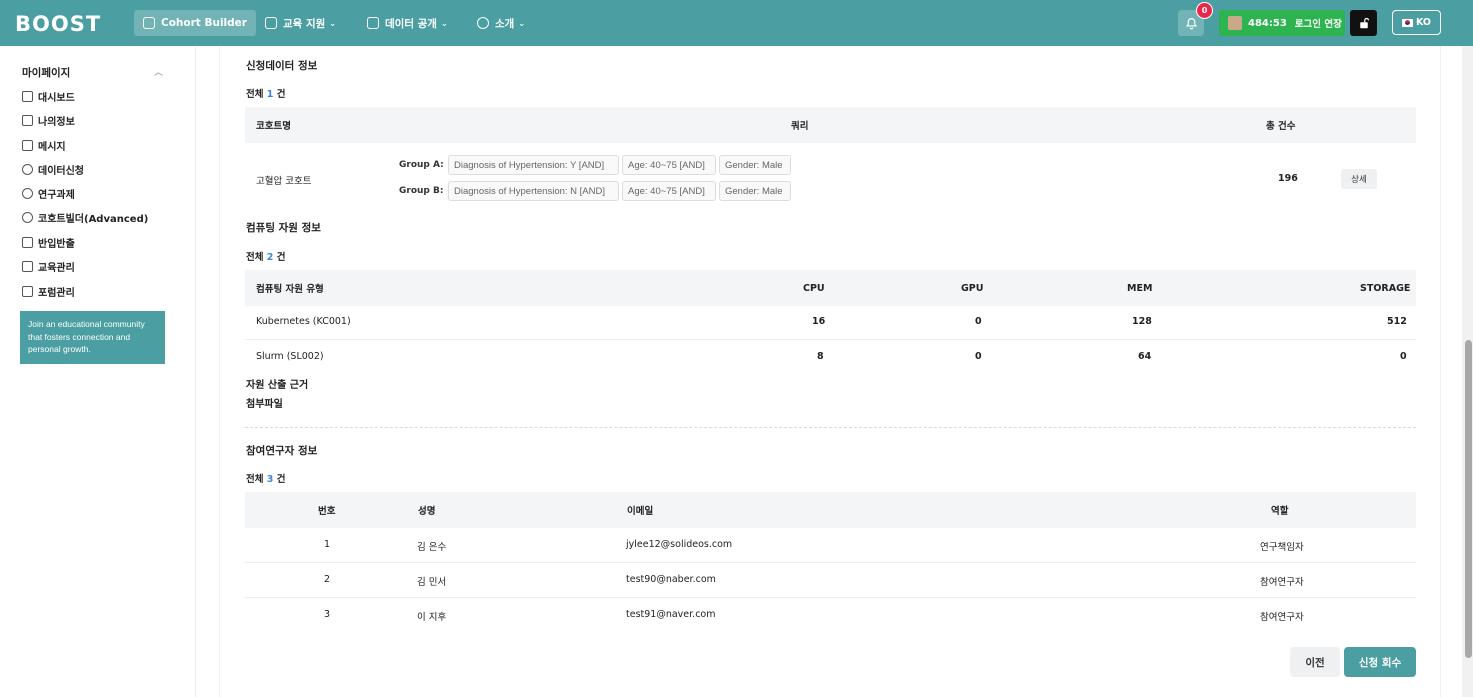 The width and height of the screenshot is (1473, 697). Describe the element at coordinates (56, 98) in the screenshot. I see `sidebar-item-label: 대시보드` at that location.